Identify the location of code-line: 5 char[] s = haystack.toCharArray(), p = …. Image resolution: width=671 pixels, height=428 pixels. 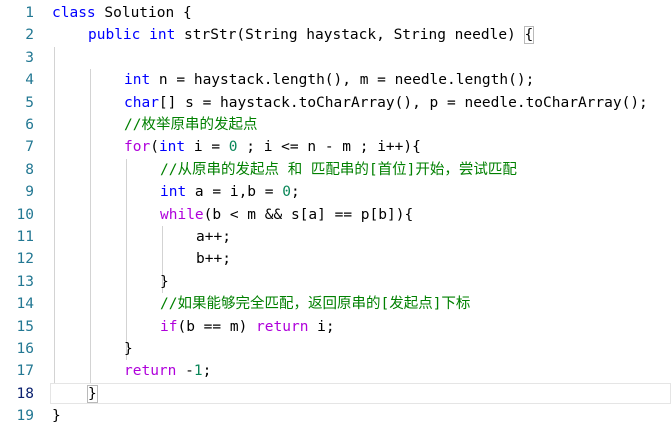
(335, 103).